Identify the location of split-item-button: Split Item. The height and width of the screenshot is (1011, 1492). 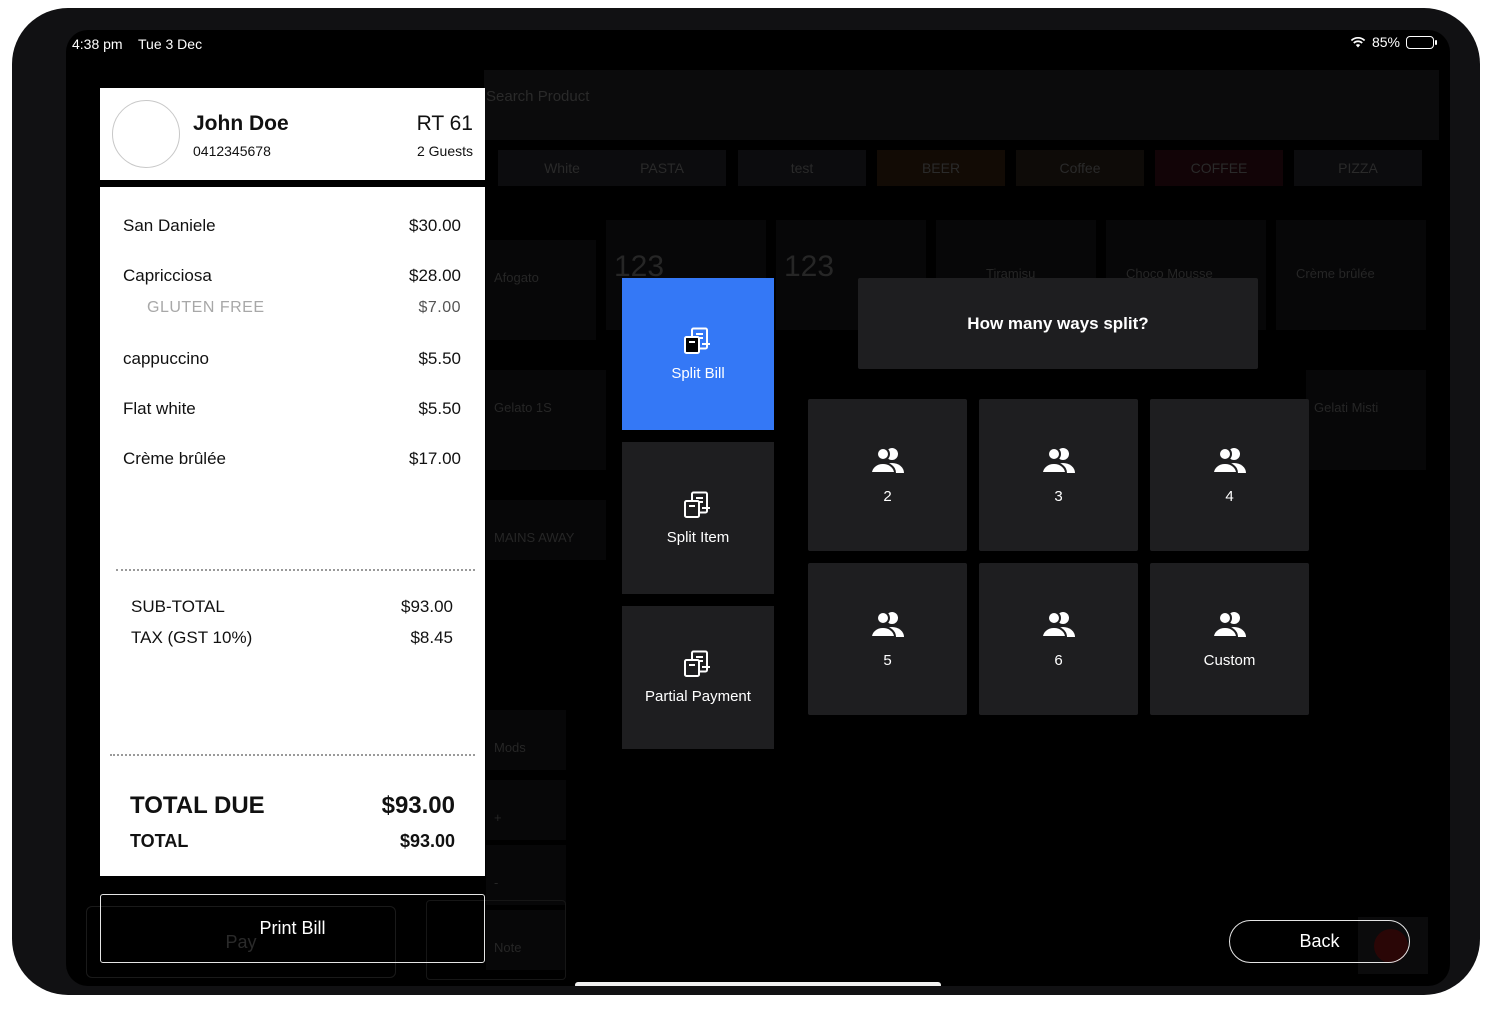
(698, 518).